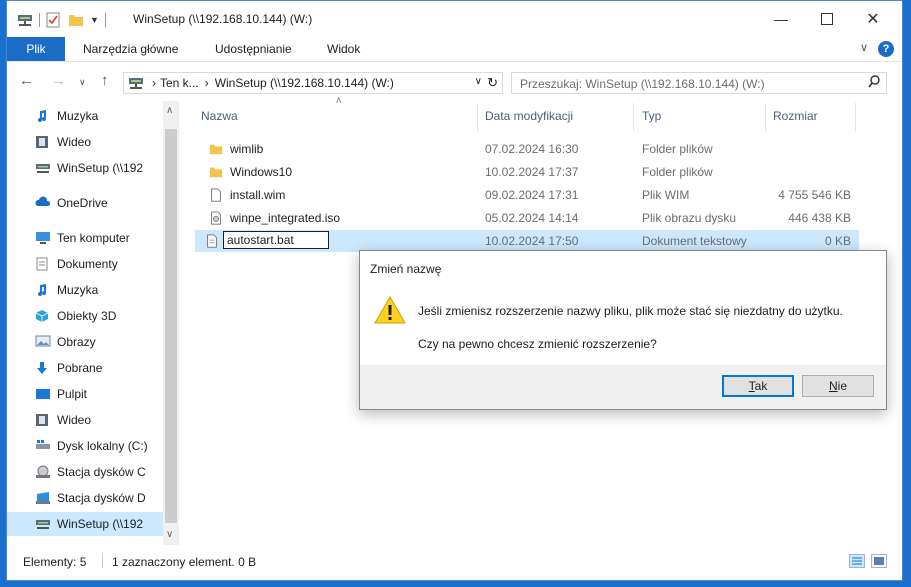 This screenshot has width=911, height=587. I want to click on nav-item-downloads: Pobrane, so click(93, 368).